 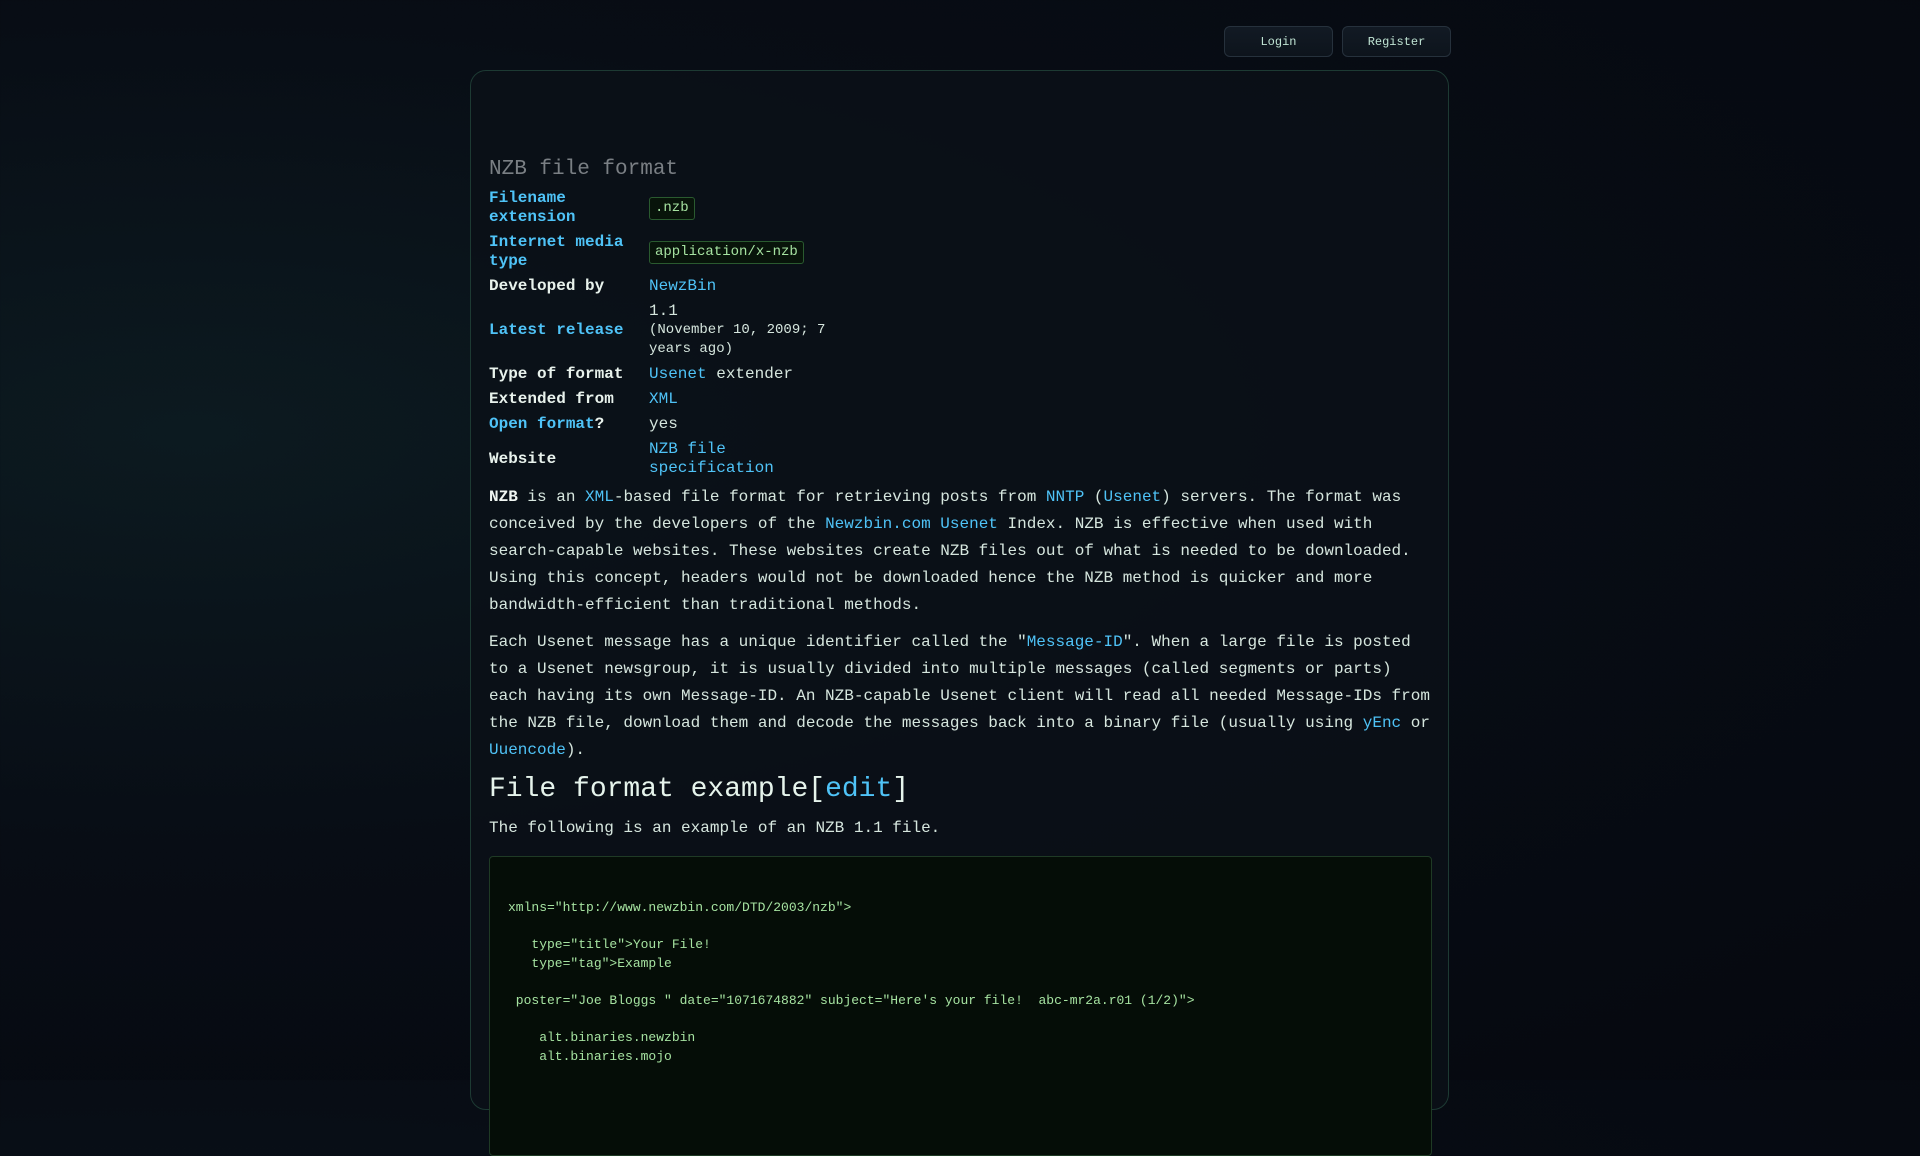 What do you see at coordinates (1382, 723) in the screenshot?
I see `yenc-link: yEnc` at bounding box center [1382, 723].